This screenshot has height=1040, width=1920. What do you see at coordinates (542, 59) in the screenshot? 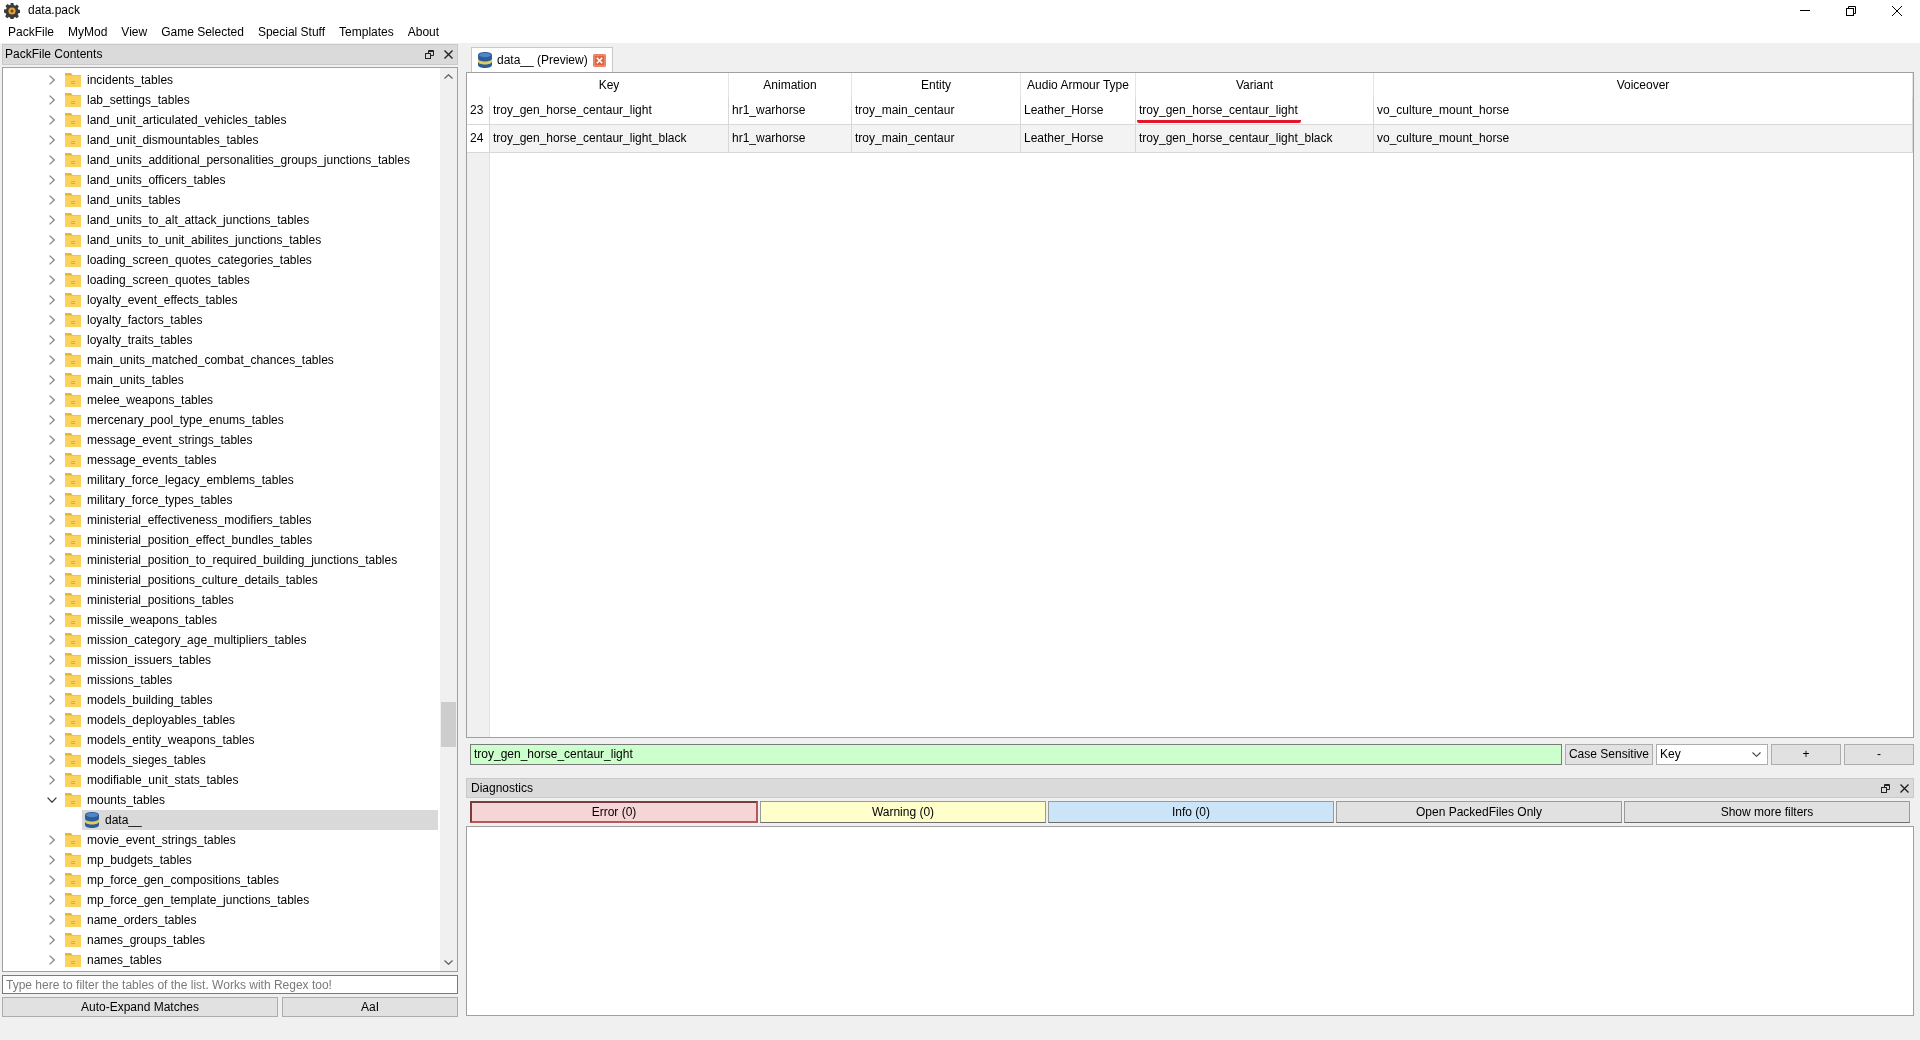
I see `tab: data__ (Preview)` at bounding box center [542, 59].